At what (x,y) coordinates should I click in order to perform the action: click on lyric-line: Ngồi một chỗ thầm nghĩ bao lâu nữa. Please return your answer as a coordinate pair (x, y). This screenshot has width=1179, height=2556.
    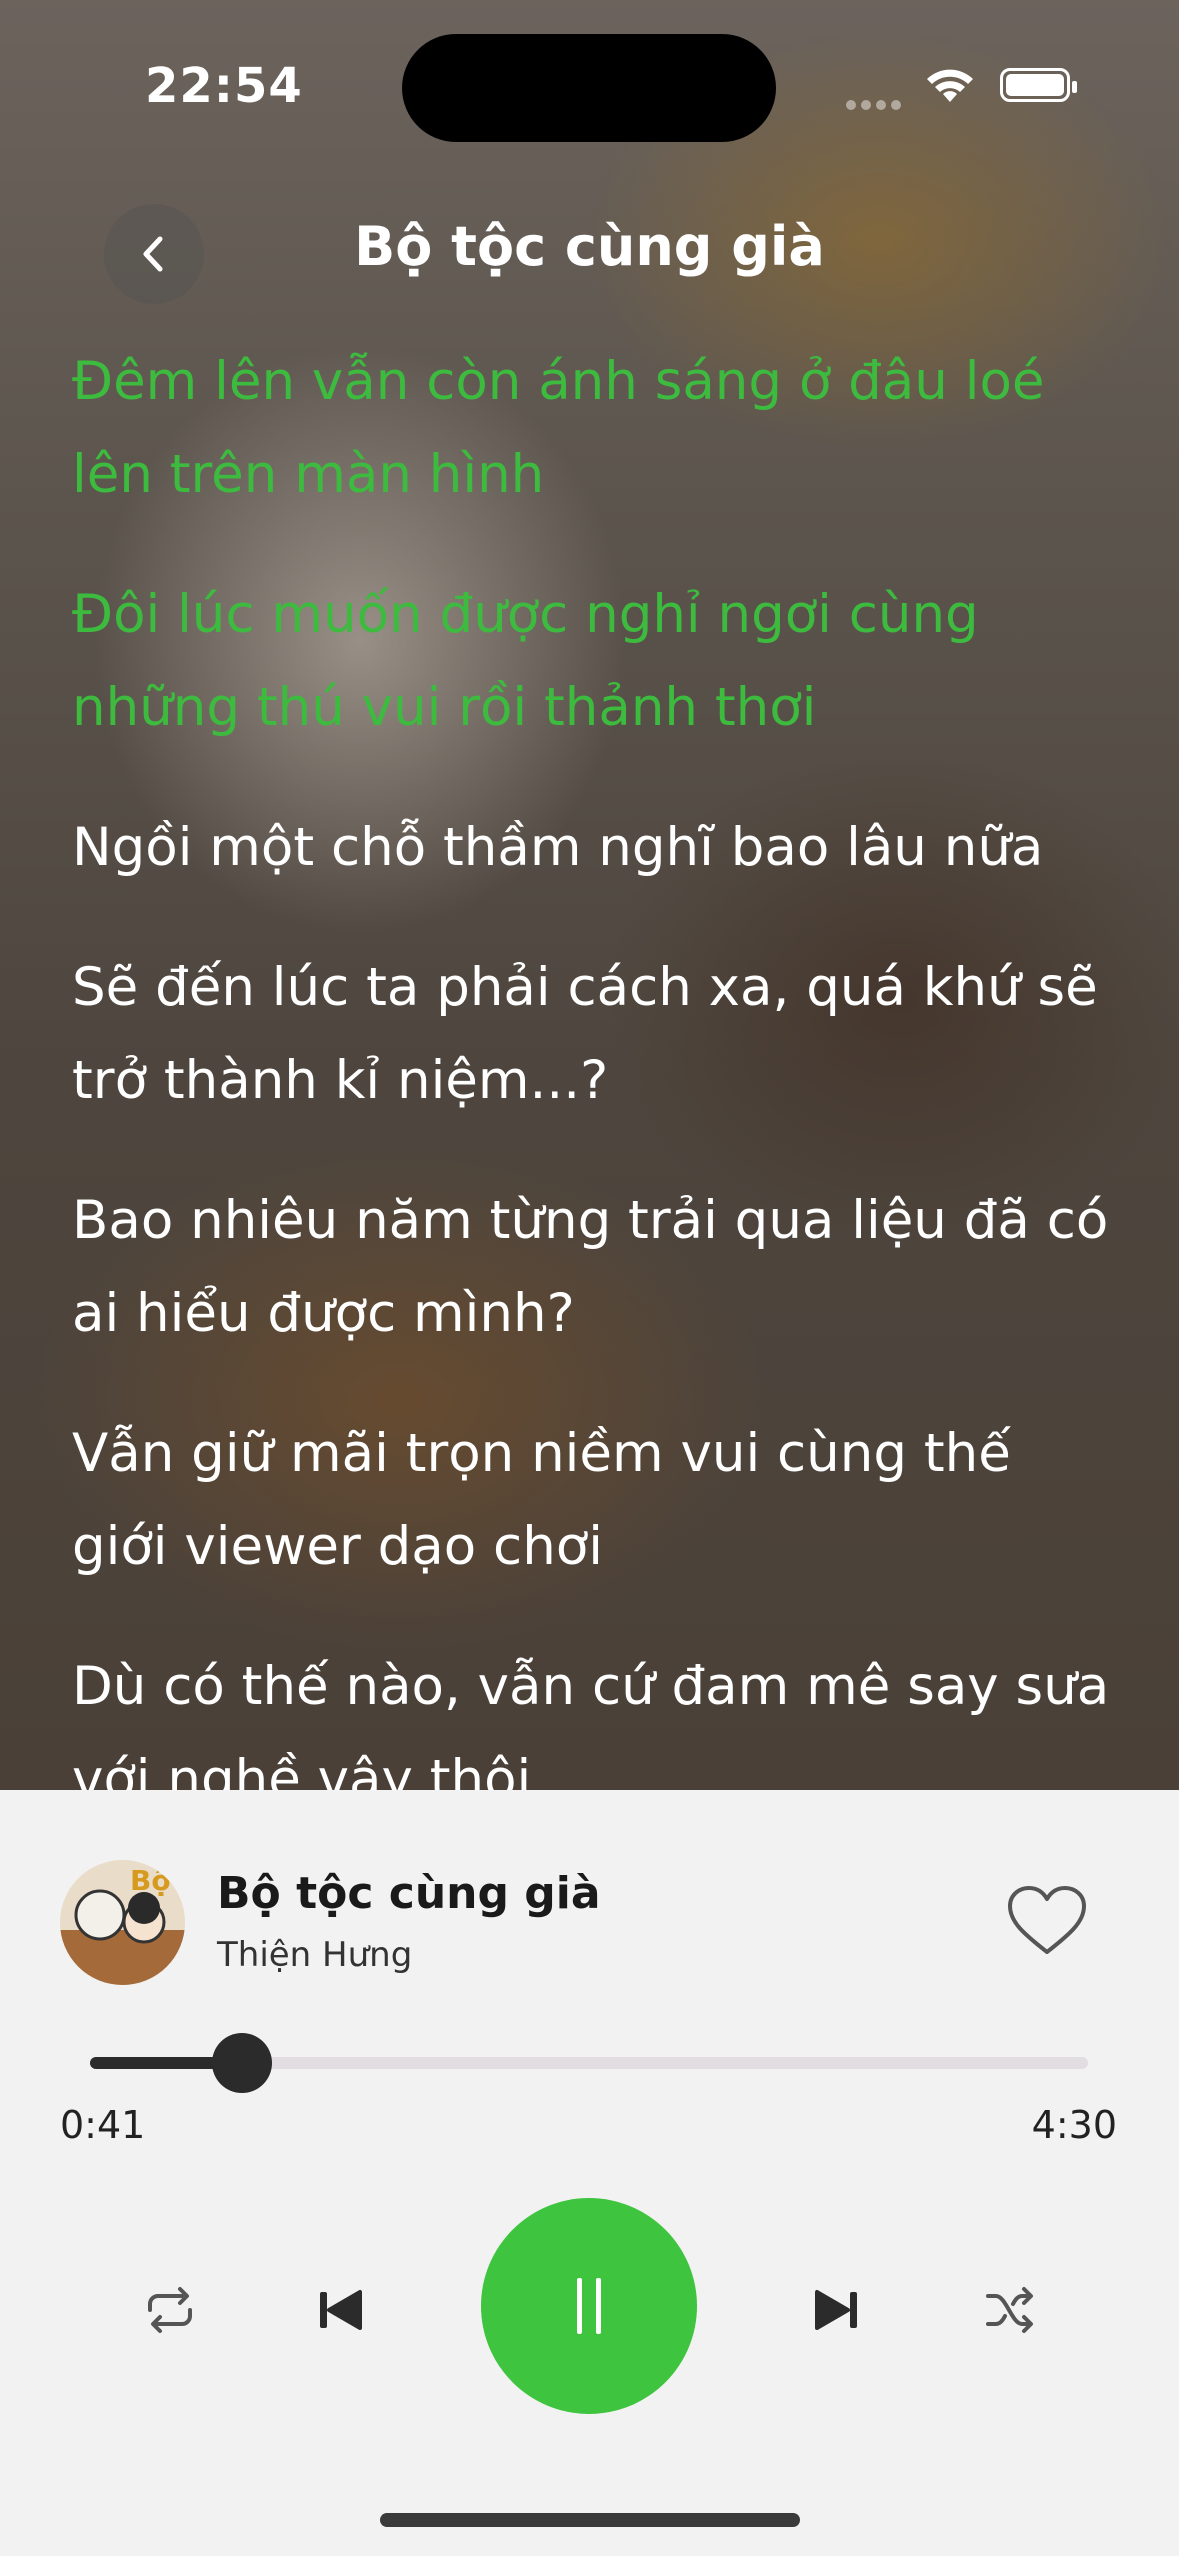
    Looking at the image, I should click on (592, 847).